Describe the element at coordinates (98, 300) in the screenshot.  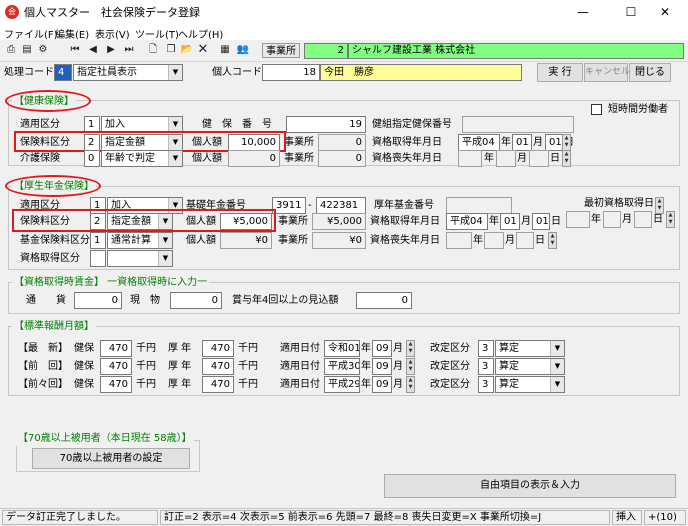
I see `wage-currency: 0` at that location.